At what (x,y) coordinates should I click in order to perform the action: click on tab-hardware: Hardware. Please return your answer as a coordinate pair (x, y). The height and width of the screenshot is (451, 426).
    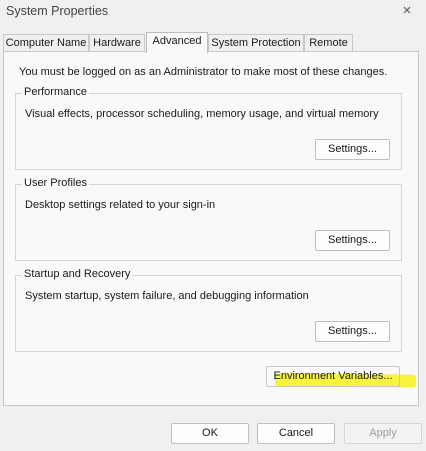
    Looking at the image, I should click on (117, 42).